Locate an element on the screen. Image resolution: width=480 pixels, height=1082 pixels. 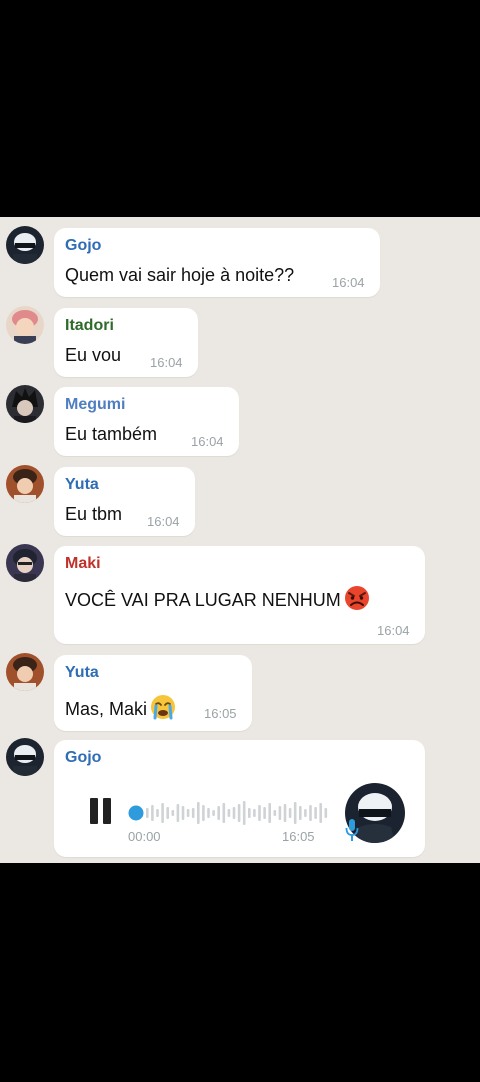
angry-face-icon is located at coordinates (357, 600).